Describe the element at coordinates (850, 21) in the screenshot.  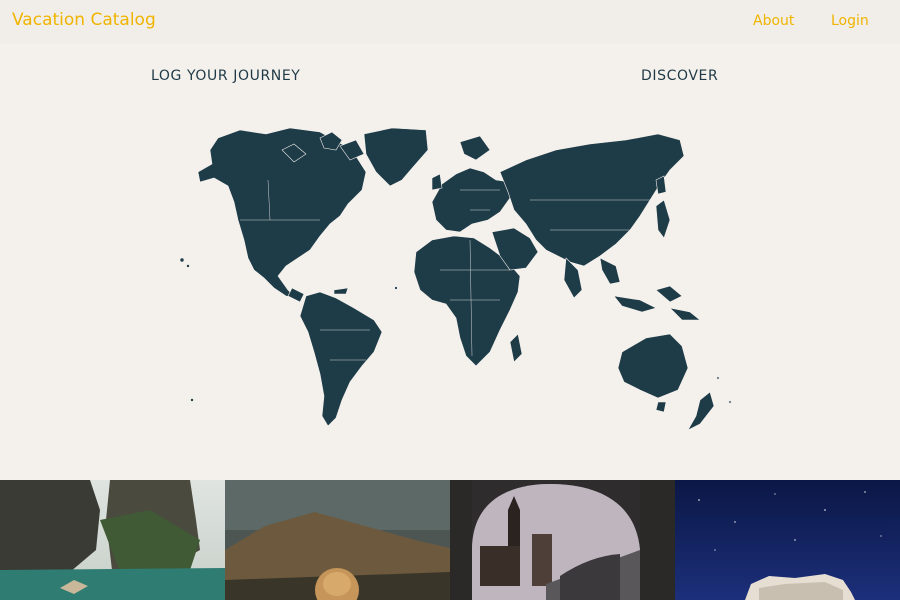
I see `nav-login-link: Login` at that location.